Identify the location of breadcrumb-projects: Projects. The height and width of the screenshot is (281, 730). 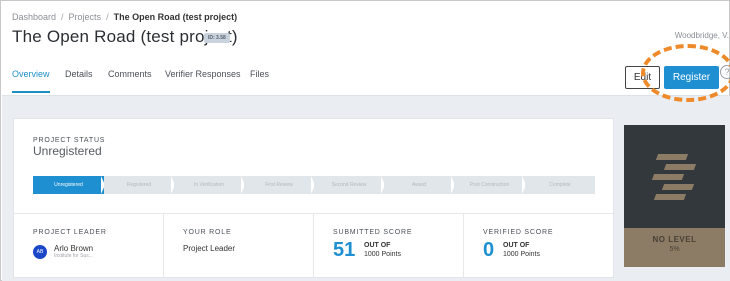
(85, 17).